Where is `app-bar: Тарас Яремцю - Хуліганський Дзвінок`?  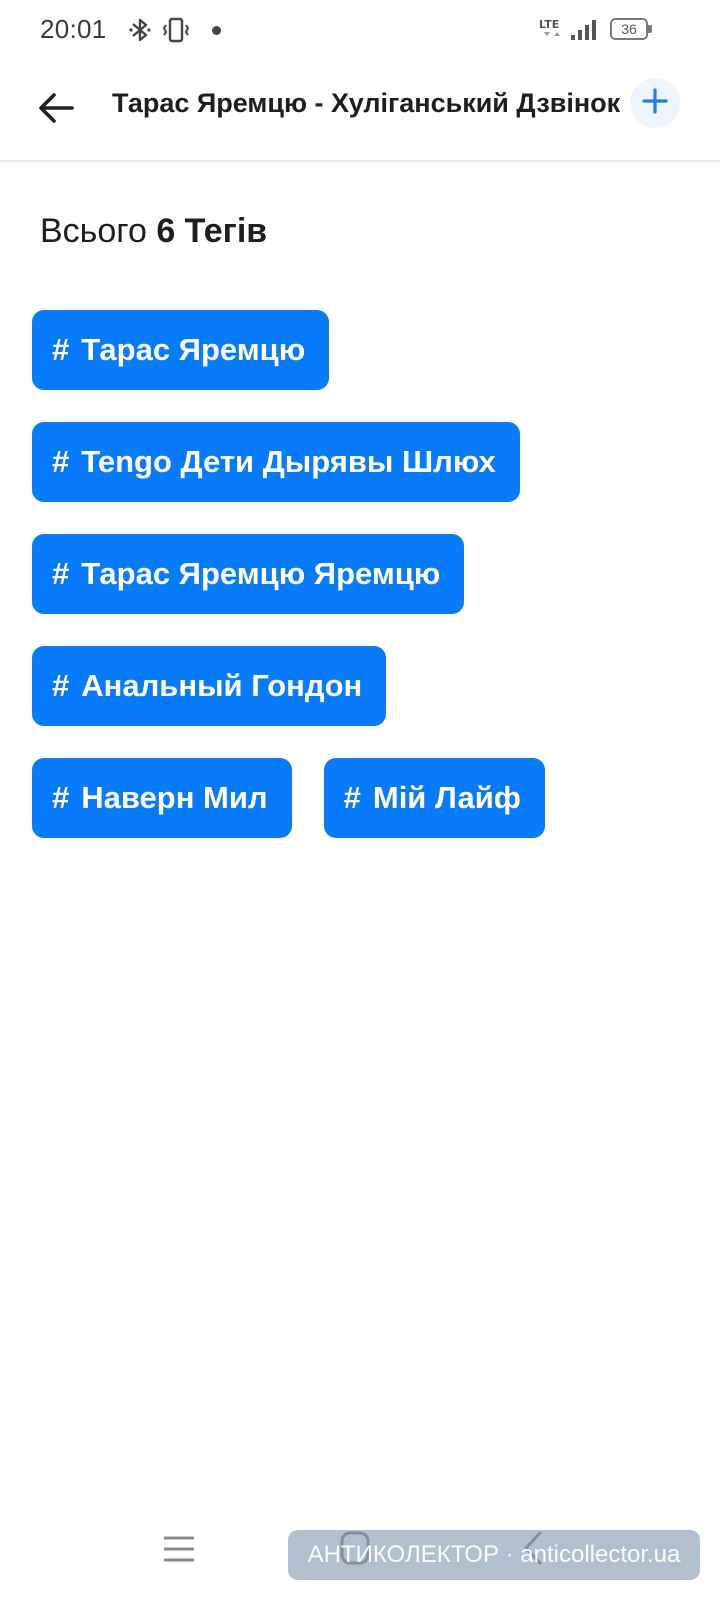 app-bar: Тарас Яремцю - Хуліганський Дзвінок is located at coordinates (360, 111).